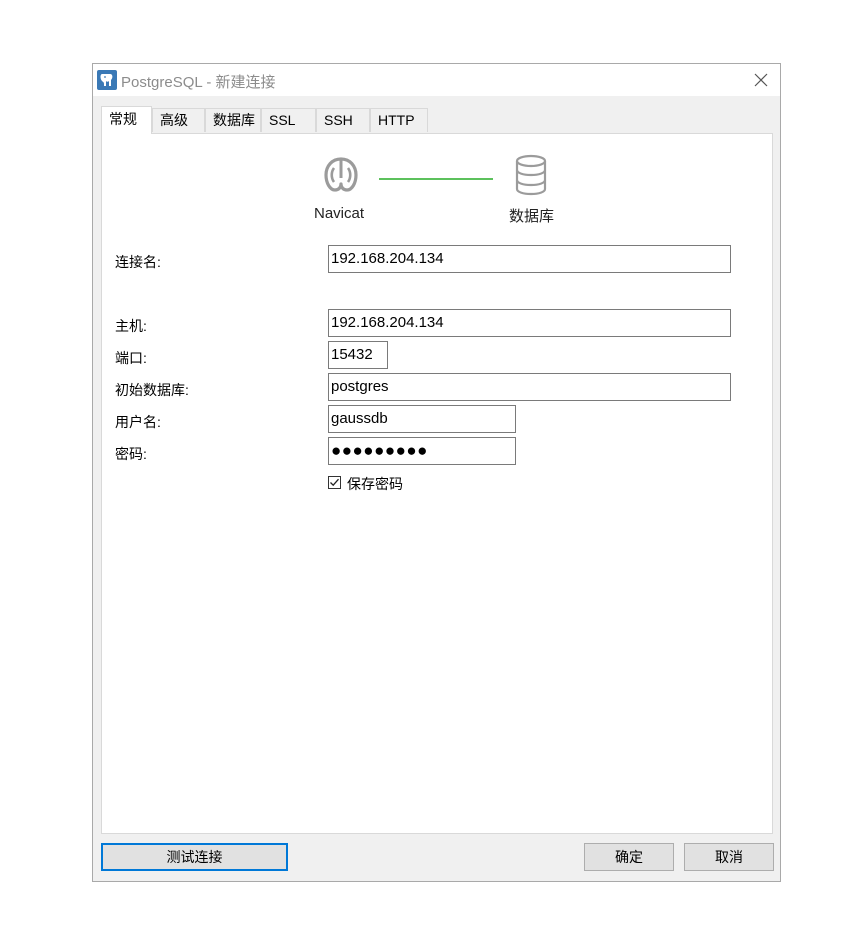 The height and width of the screenshot is (926, 856). Describe the element at coordinates (436, 80) in the screenshot. I see `title-bar: PostgreSQL - 新建连接` at that location.